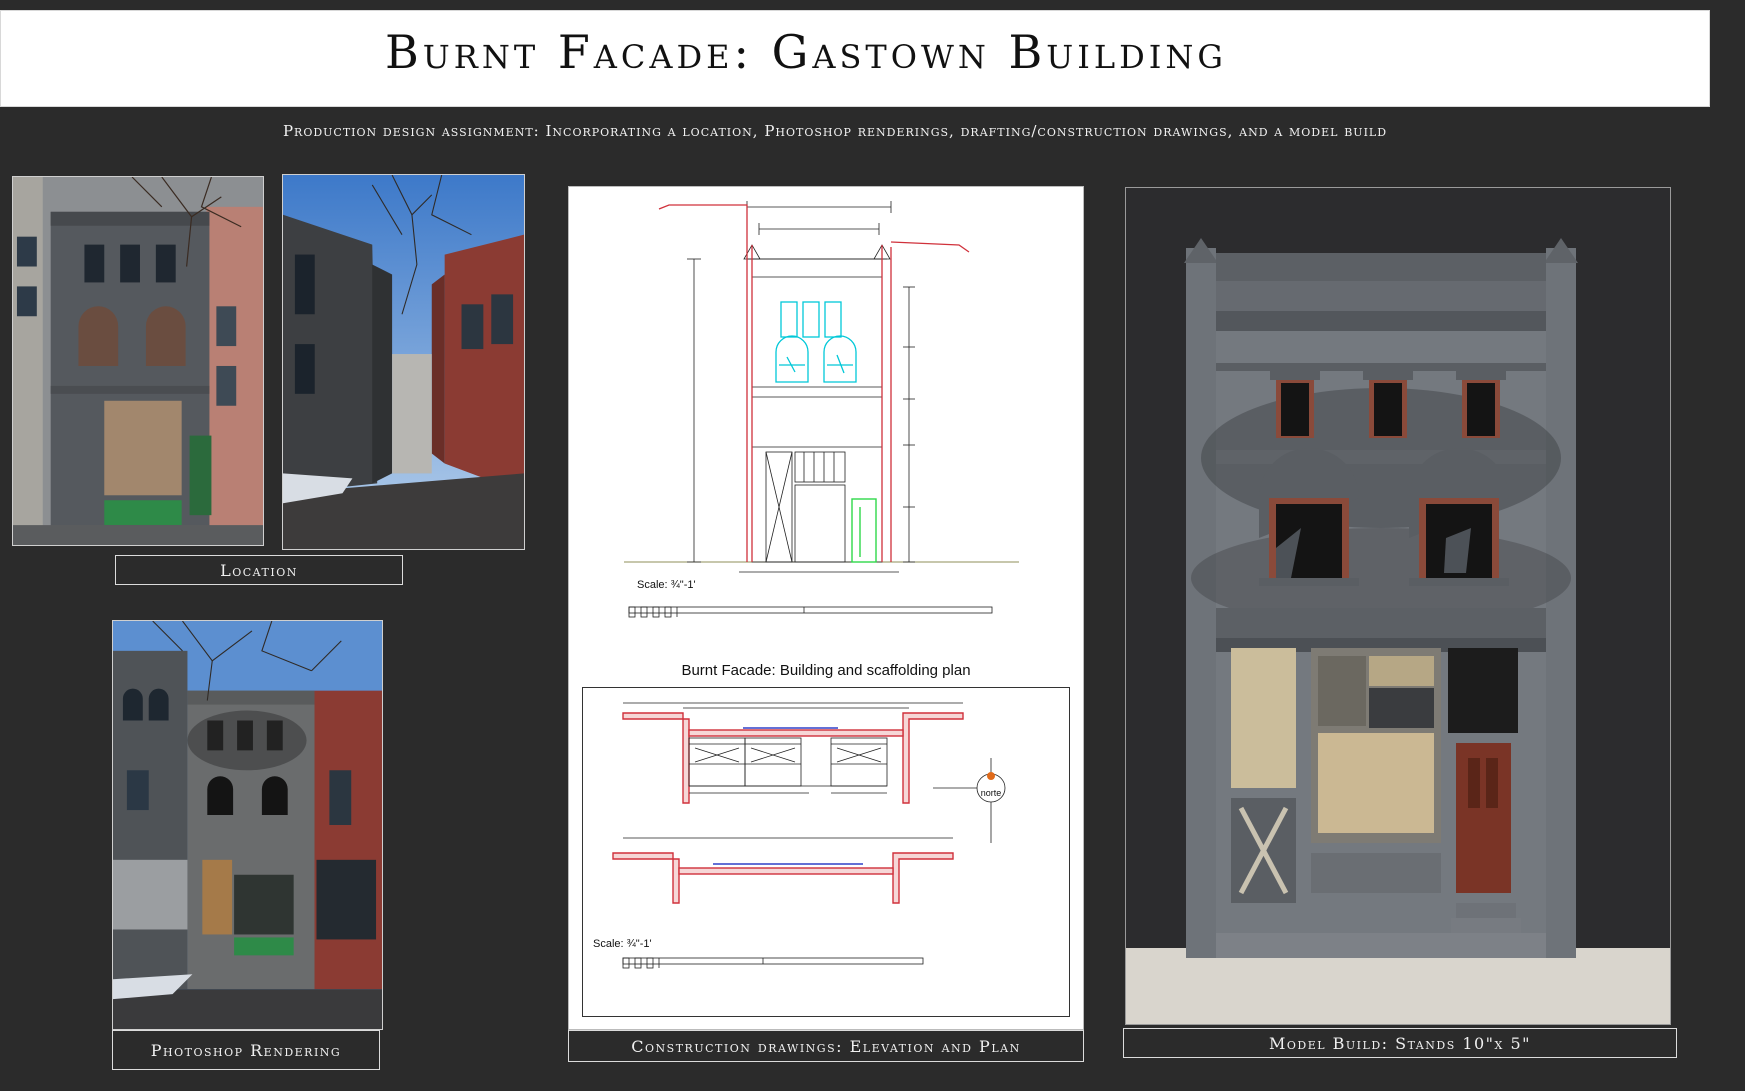 Image resolution: width=1745 pixels, height=1091 pixels. I want to click on location-caption: Location, so click(259, 570).